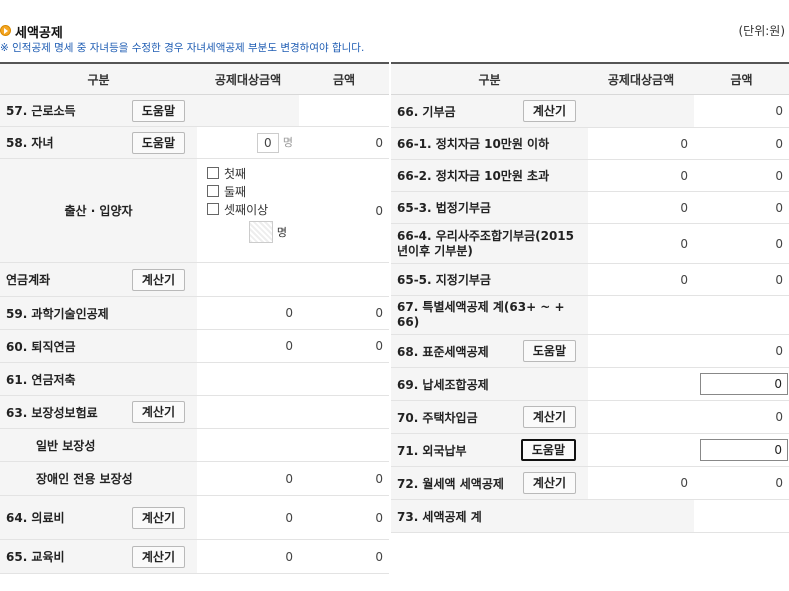  Describe the element at coordinates (30, 143) in the screenshot. I see `row-label: 58. 자녀` at that location.